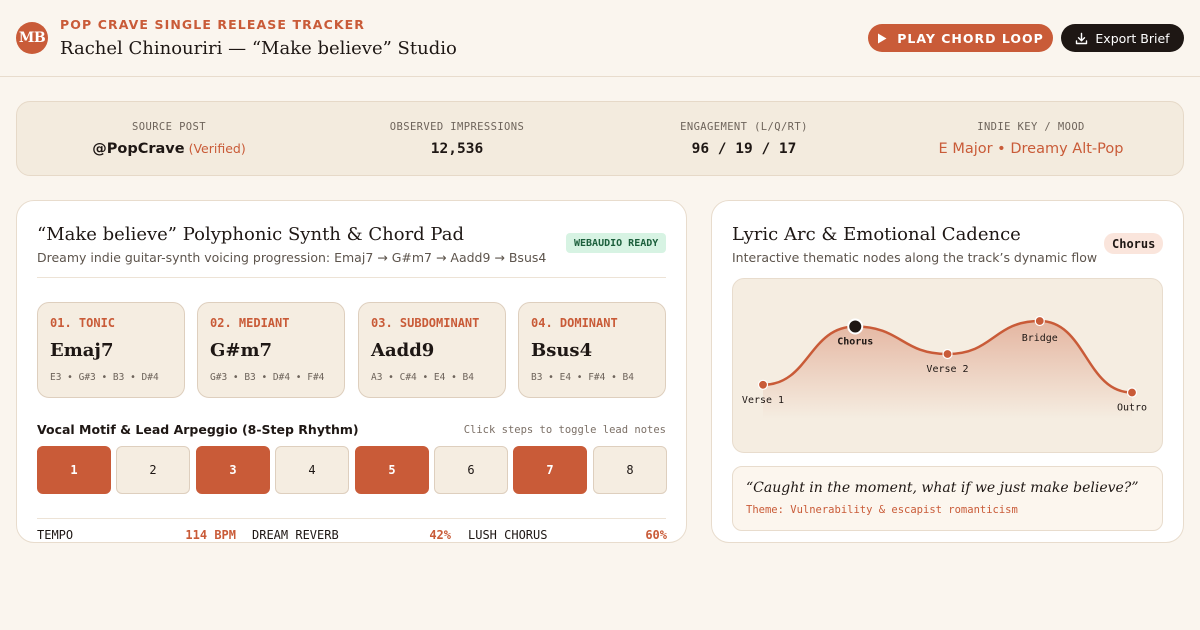  I want to click on param-label: LUSH CHORUS, so click(508, 535).